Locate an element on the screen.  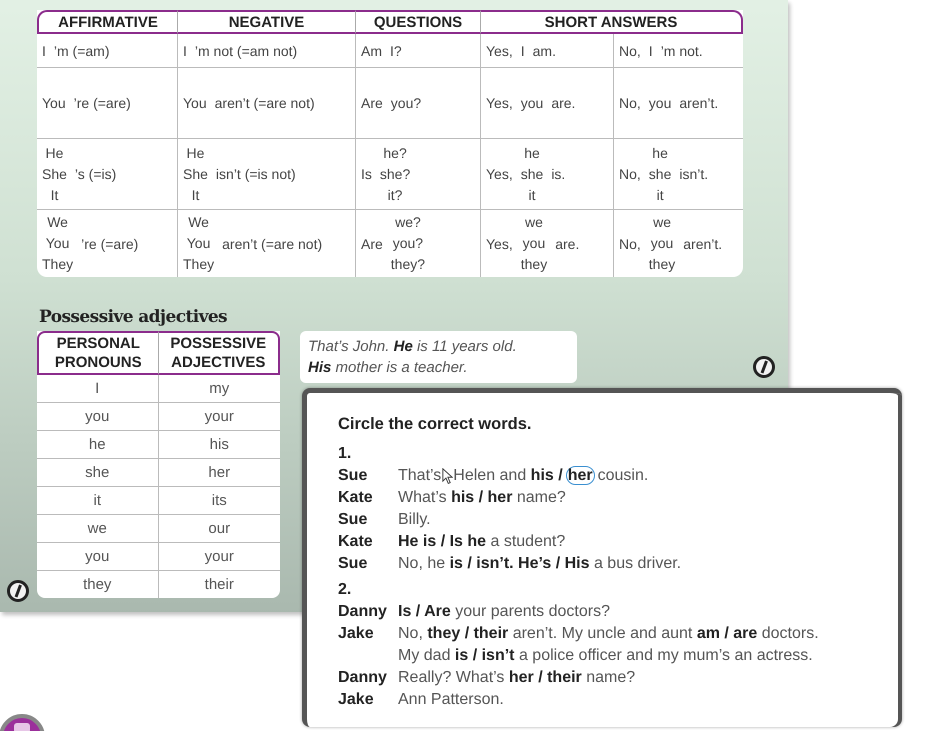
table-word: I? is located at coordinates (396, 50).